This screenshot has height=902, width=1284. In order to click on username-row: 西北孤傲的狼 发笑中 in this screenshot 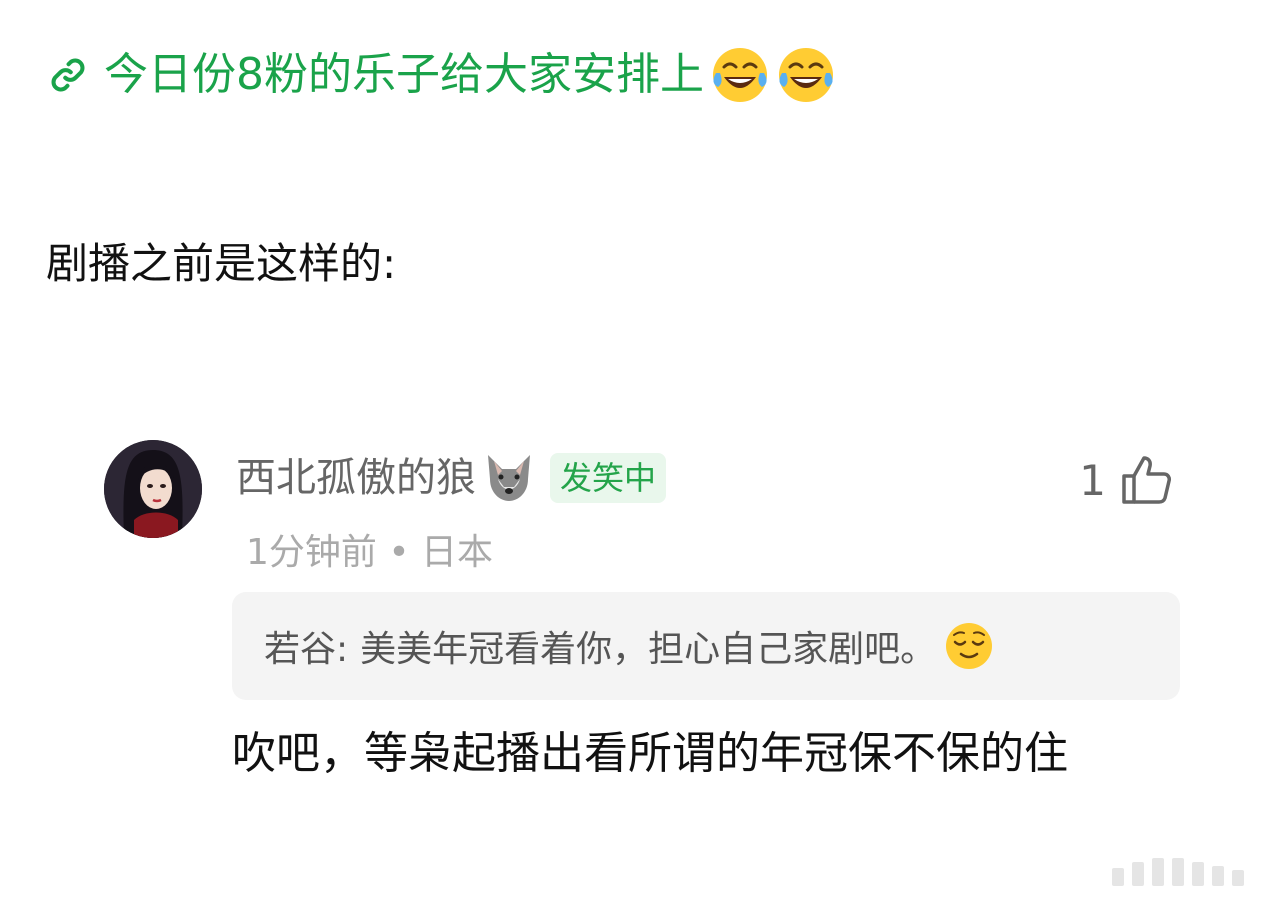, I will do `click(451, 478)`.